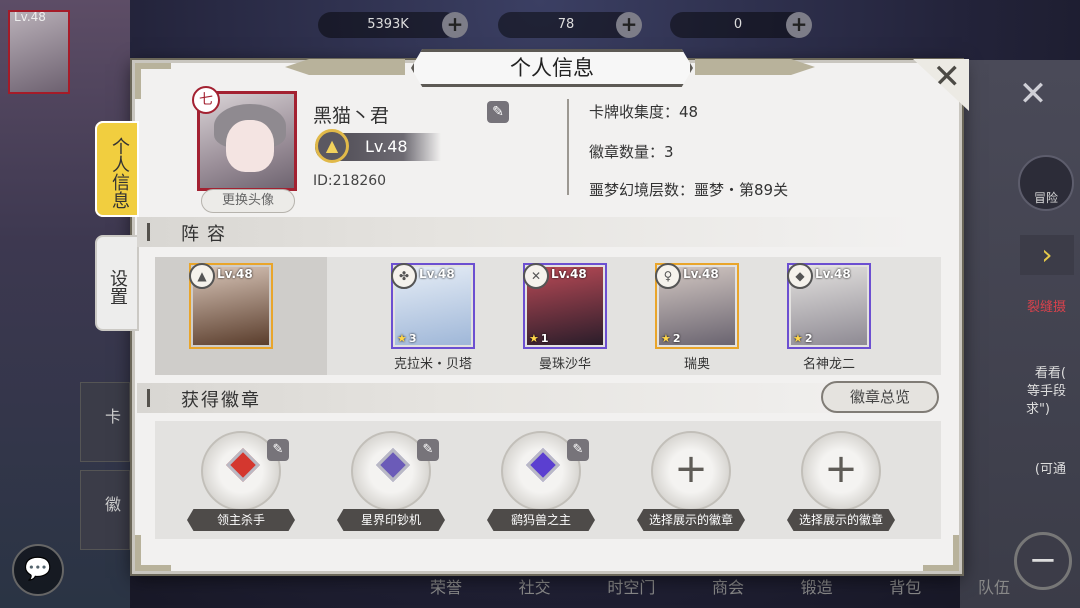 The image size is (1080, 608). I want to click on background-tab: 徽, so click(105, 510).